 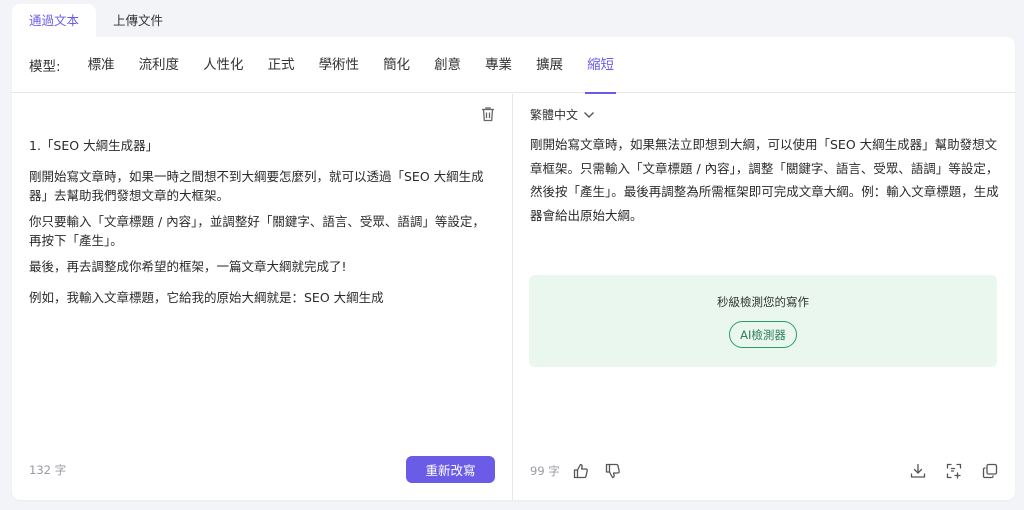 I want to click on mode-humanize: 人性化, so click(x=223, y=65).